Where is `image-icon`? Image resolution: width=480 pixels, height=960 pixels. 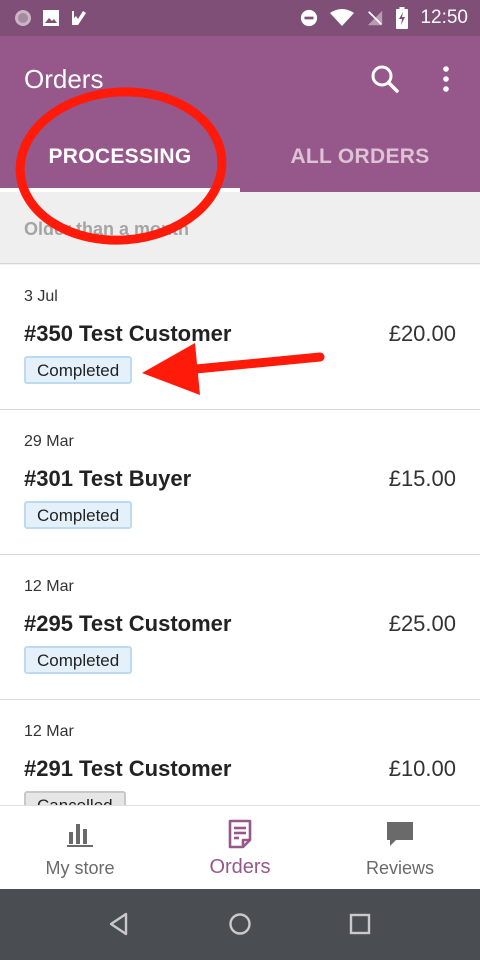 image-icon is located at coordinates (51, 18).